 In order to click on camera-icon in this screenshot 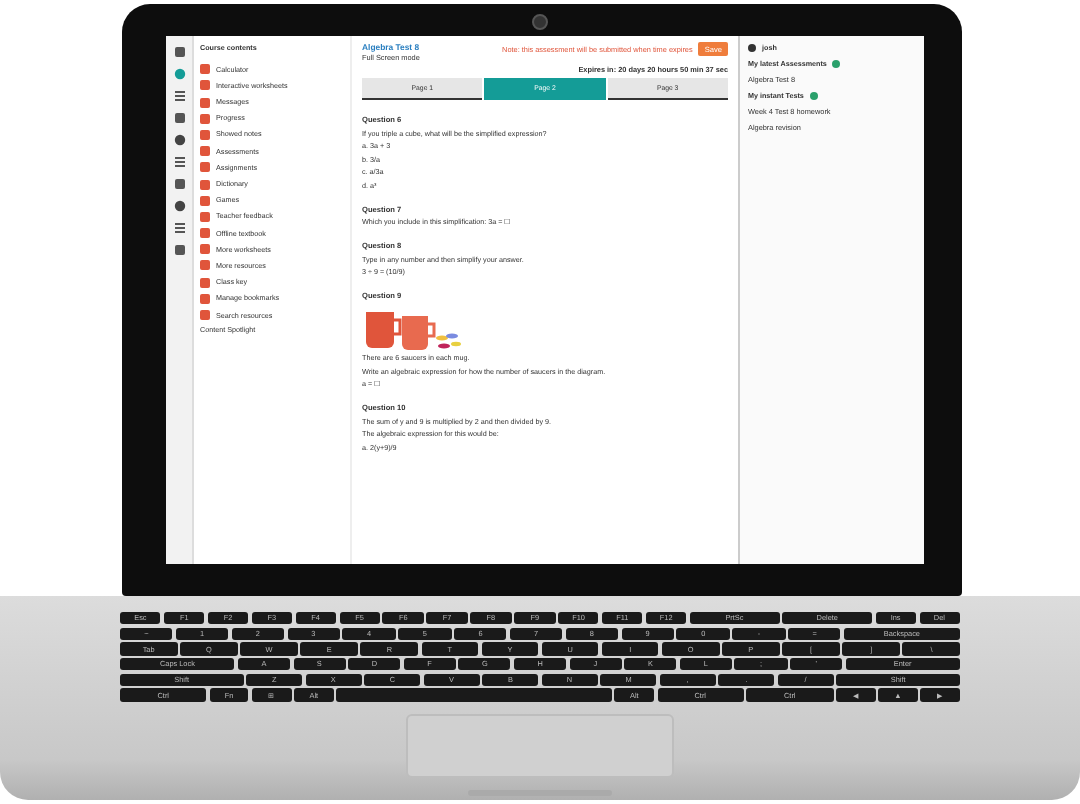, I will do `click(540, 22)`.